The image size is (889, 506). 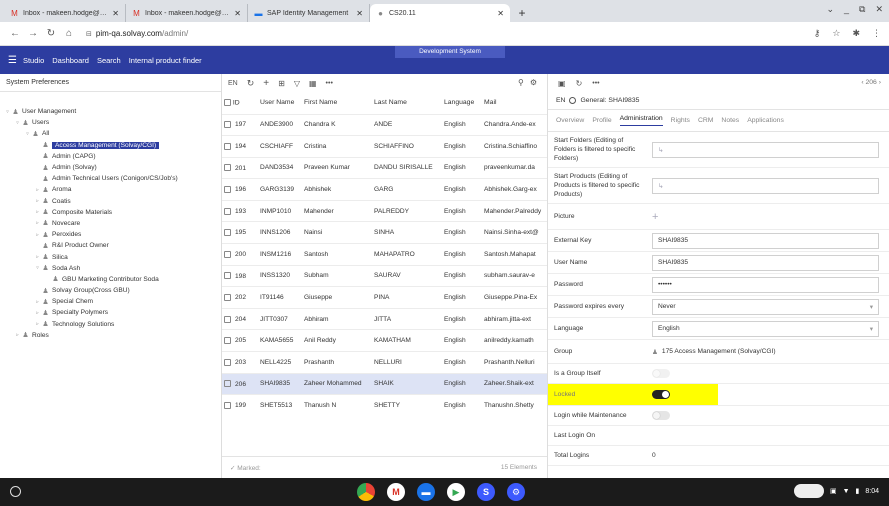 What do you see at coordinates (281, 83) in the screenshot?
I see `add-folder-icon: ⊞` at bounding box center [281, 83].